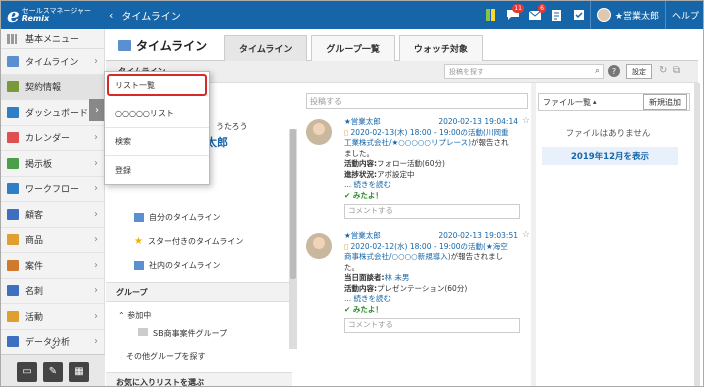 The image size is (704, 387). I want to click on like-label: みたよ！, so click(367, 195).